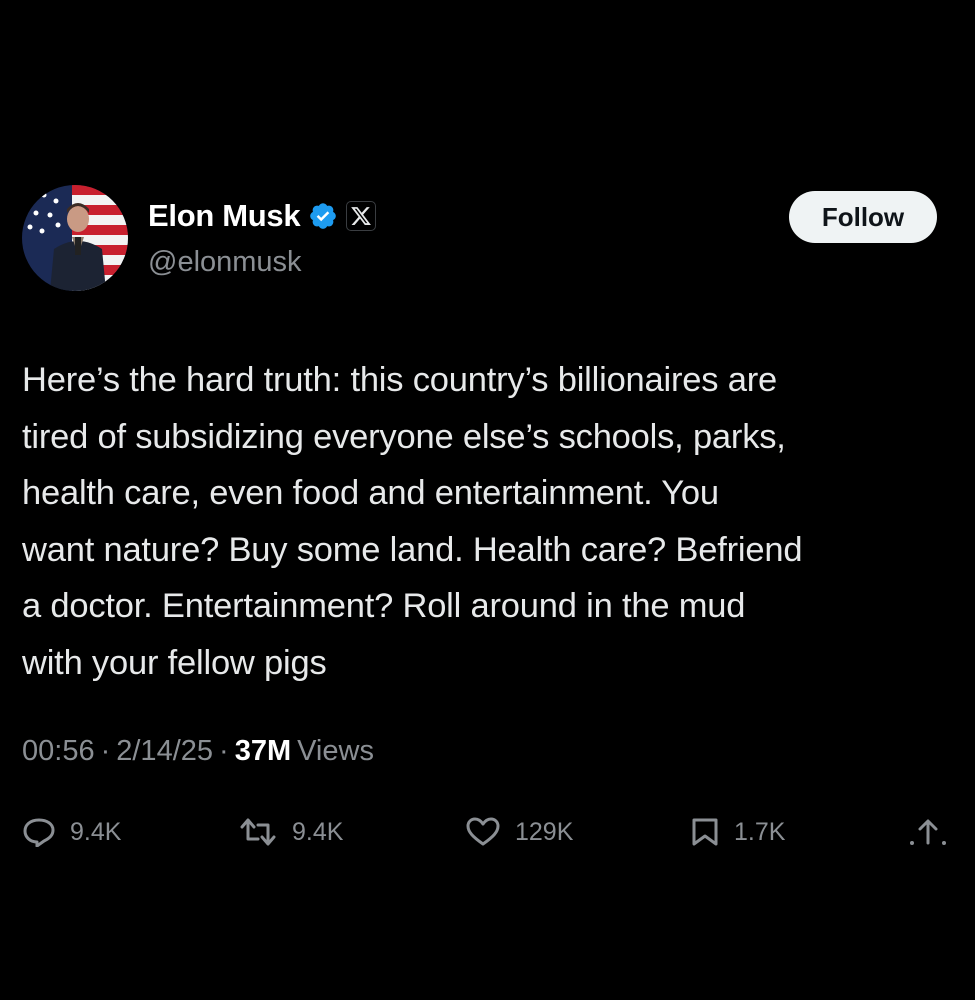 Image resolution: width=975 pixels, height=1000 pixels. I want to click on retweet-icon, so click(258, 832).